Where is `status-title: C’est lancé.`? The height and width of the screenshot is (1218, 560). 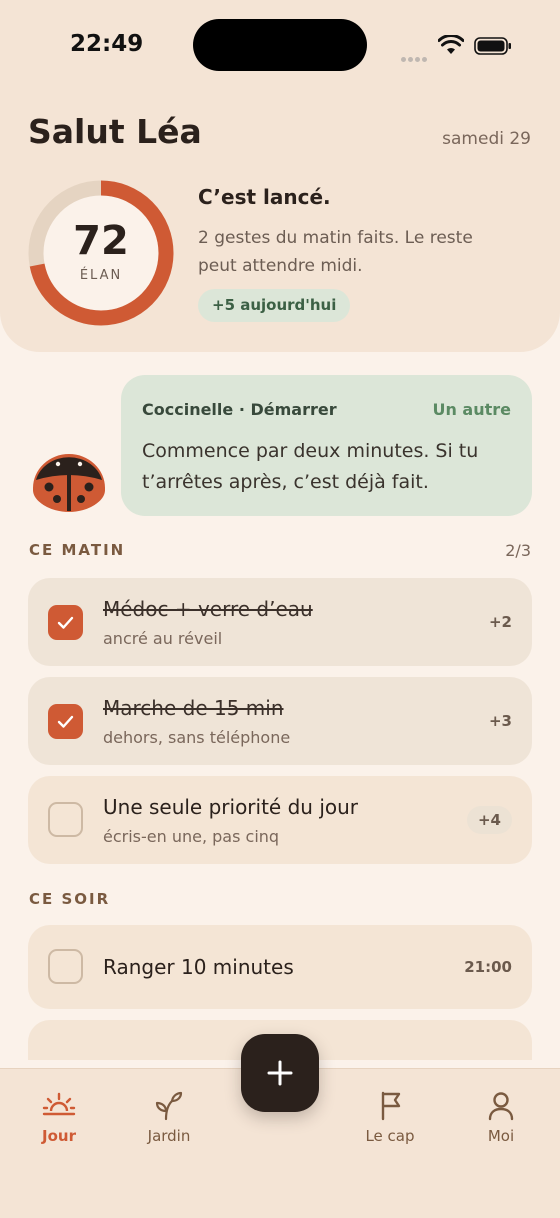 status-title: C’est lancé. is located at coordinates (264, 197).